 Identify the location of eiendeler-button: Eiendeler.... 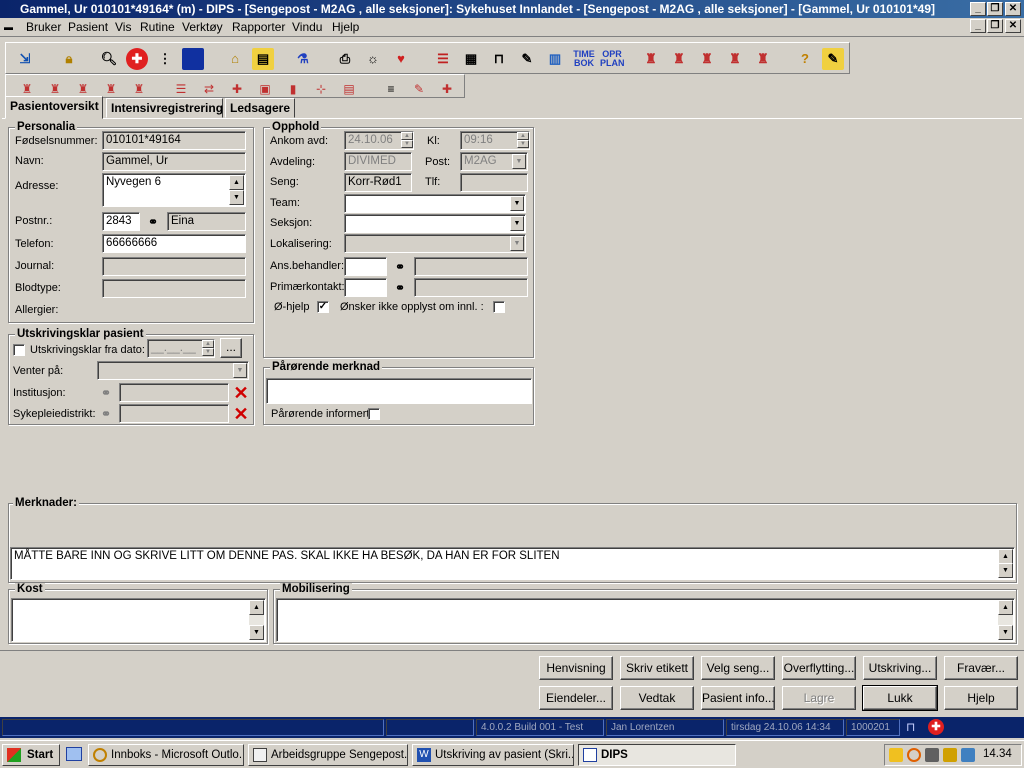
(576, 698).